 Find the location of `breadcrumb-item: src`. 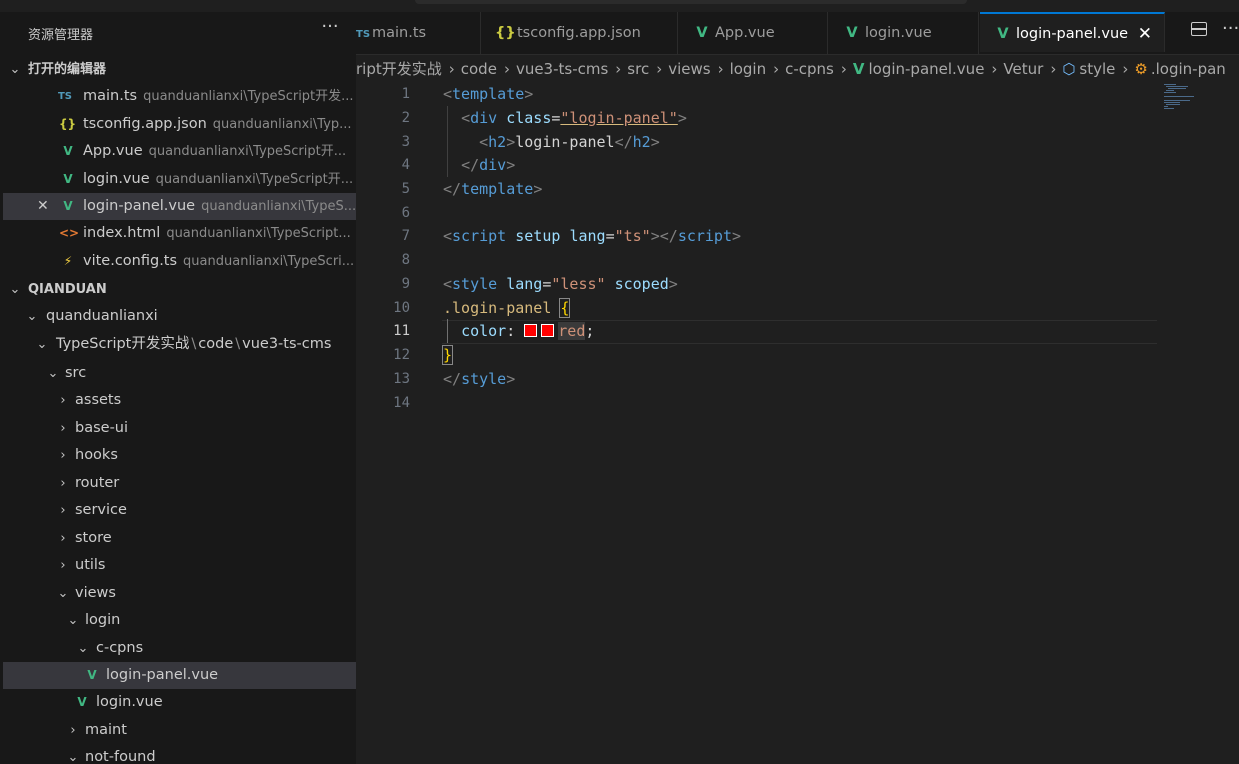

breadcrumb-item: src is located at coordinates (638, 69).